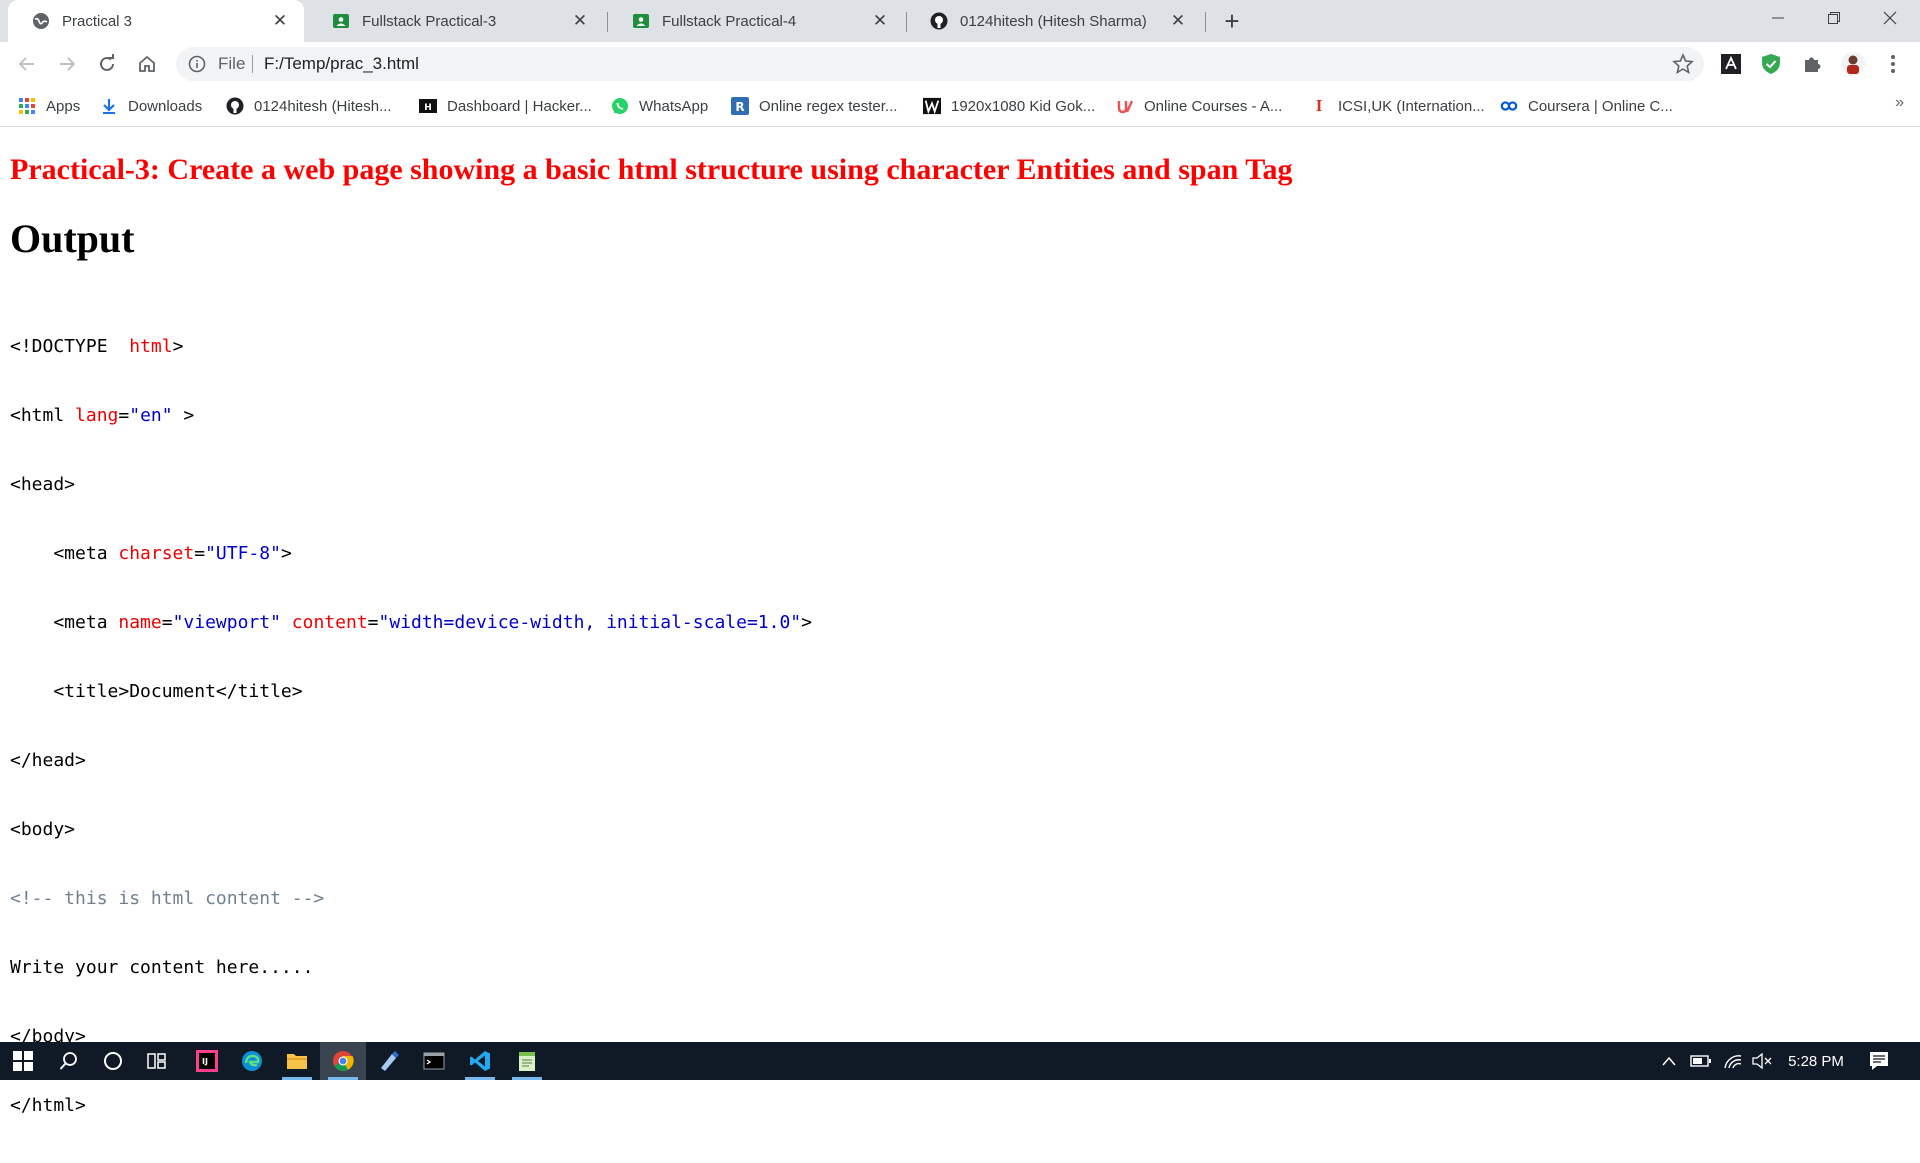  I want to click on new-tab-button: +, so click(1232, 20).